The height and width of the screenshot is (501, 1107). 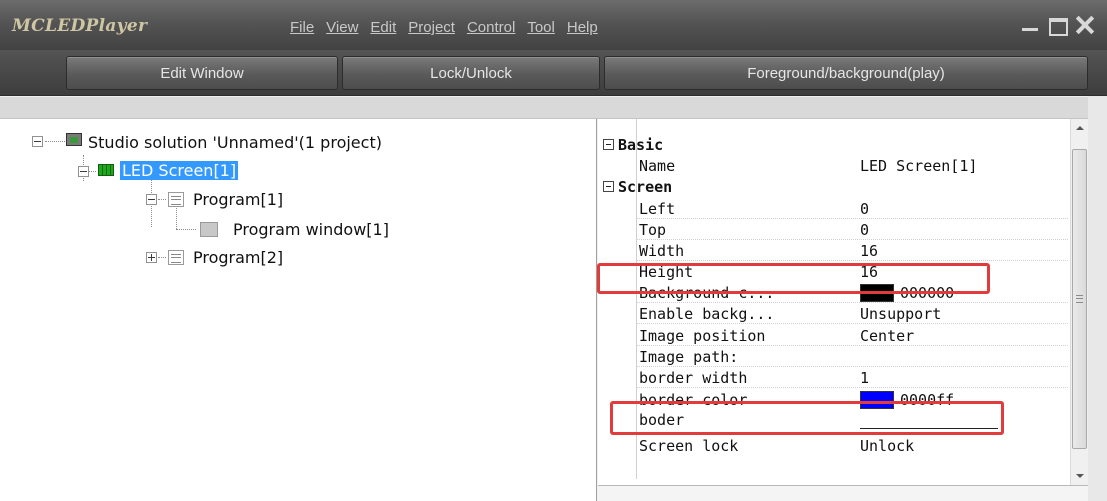 What do you see at coordinates (491, 27) in the screenshot?
I see `menu-control: Control` at bounding box center [491, 27].